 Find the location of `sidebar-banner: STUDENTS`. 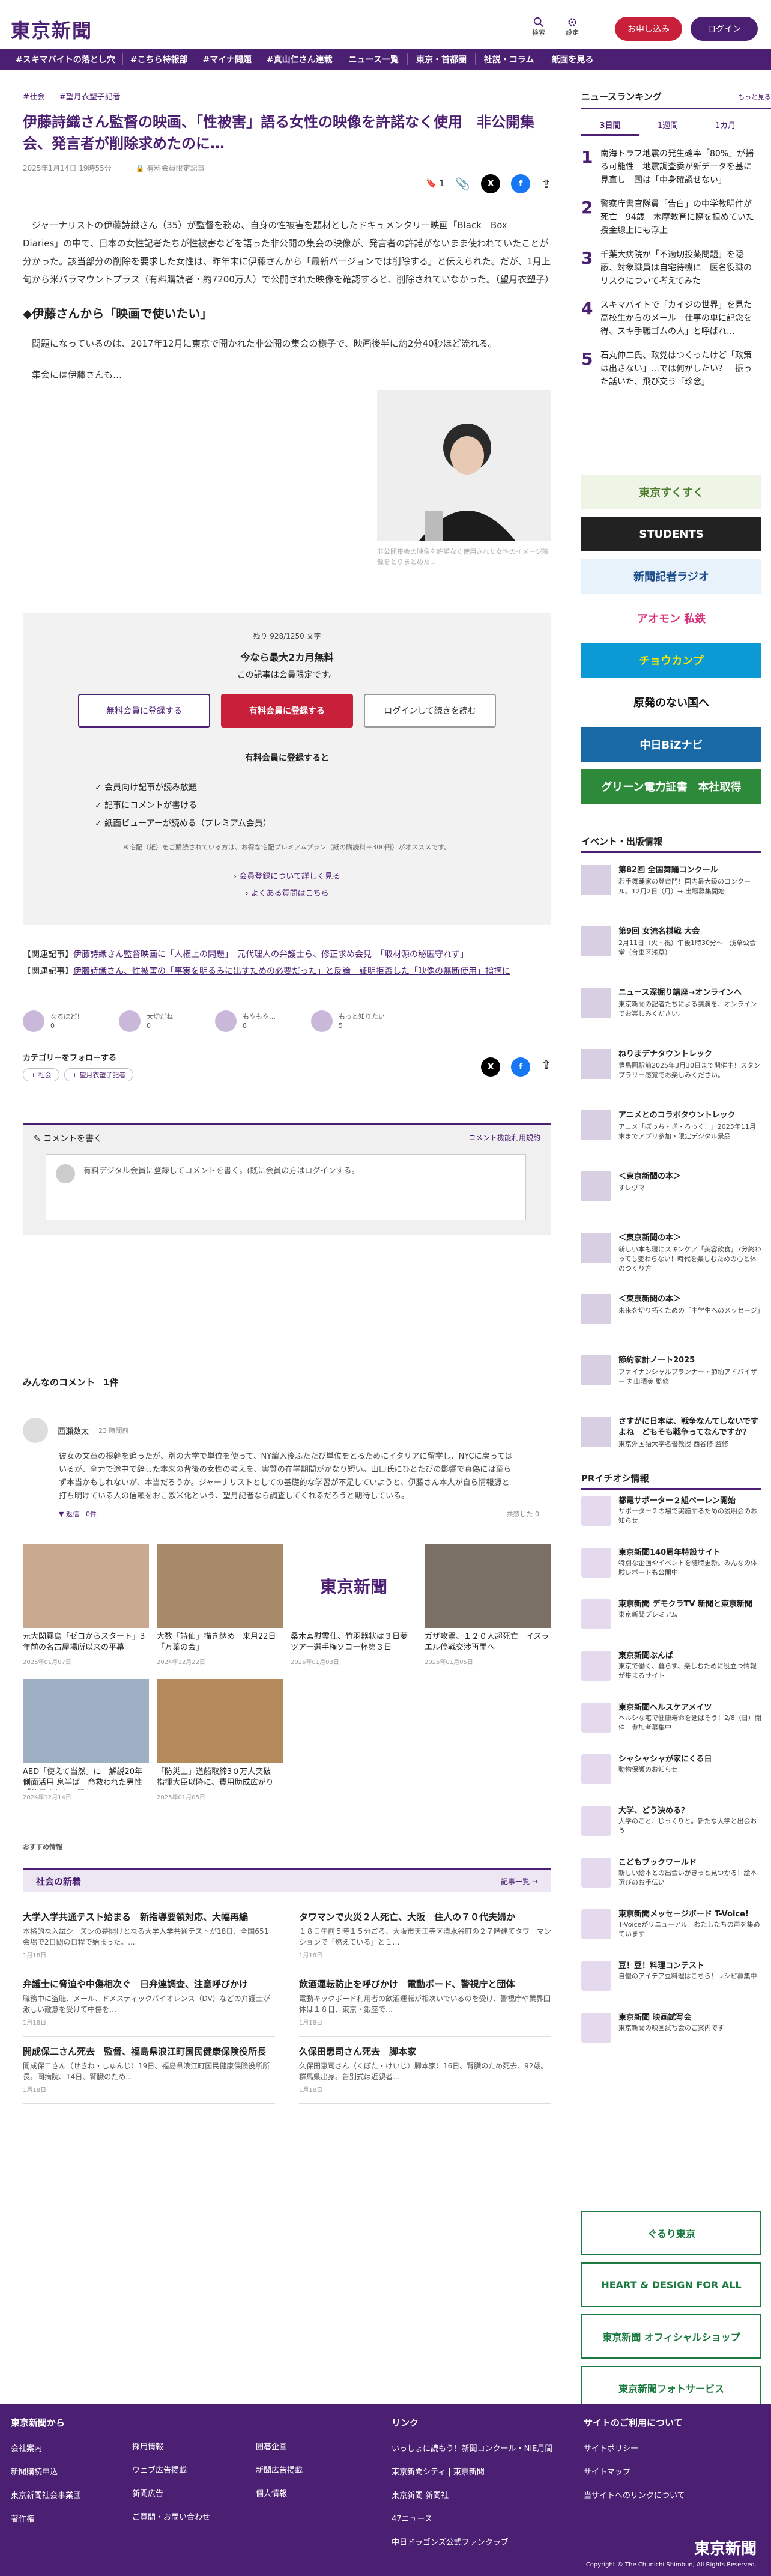

sidebar-banner: STUDENTS is located at coordinates (671, 534).